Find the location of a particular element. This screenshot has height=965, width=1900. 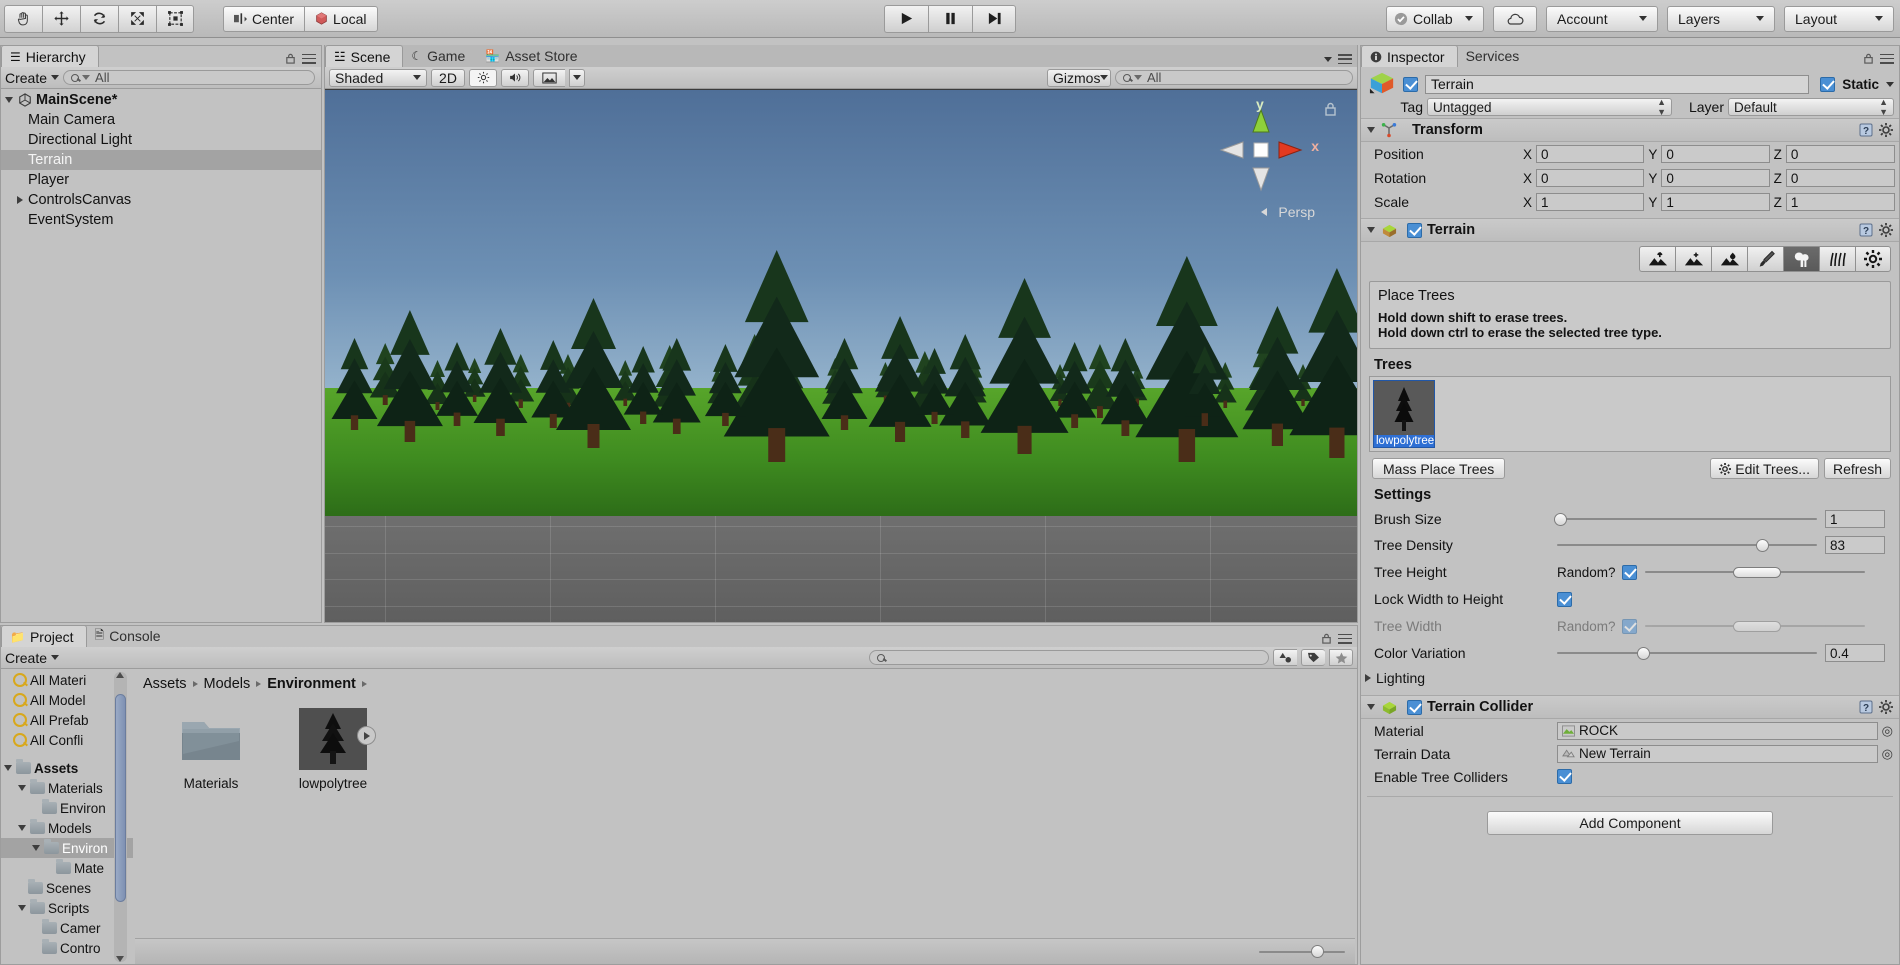

scroll-down-arrow-icon is located at coordinates (120, 959).